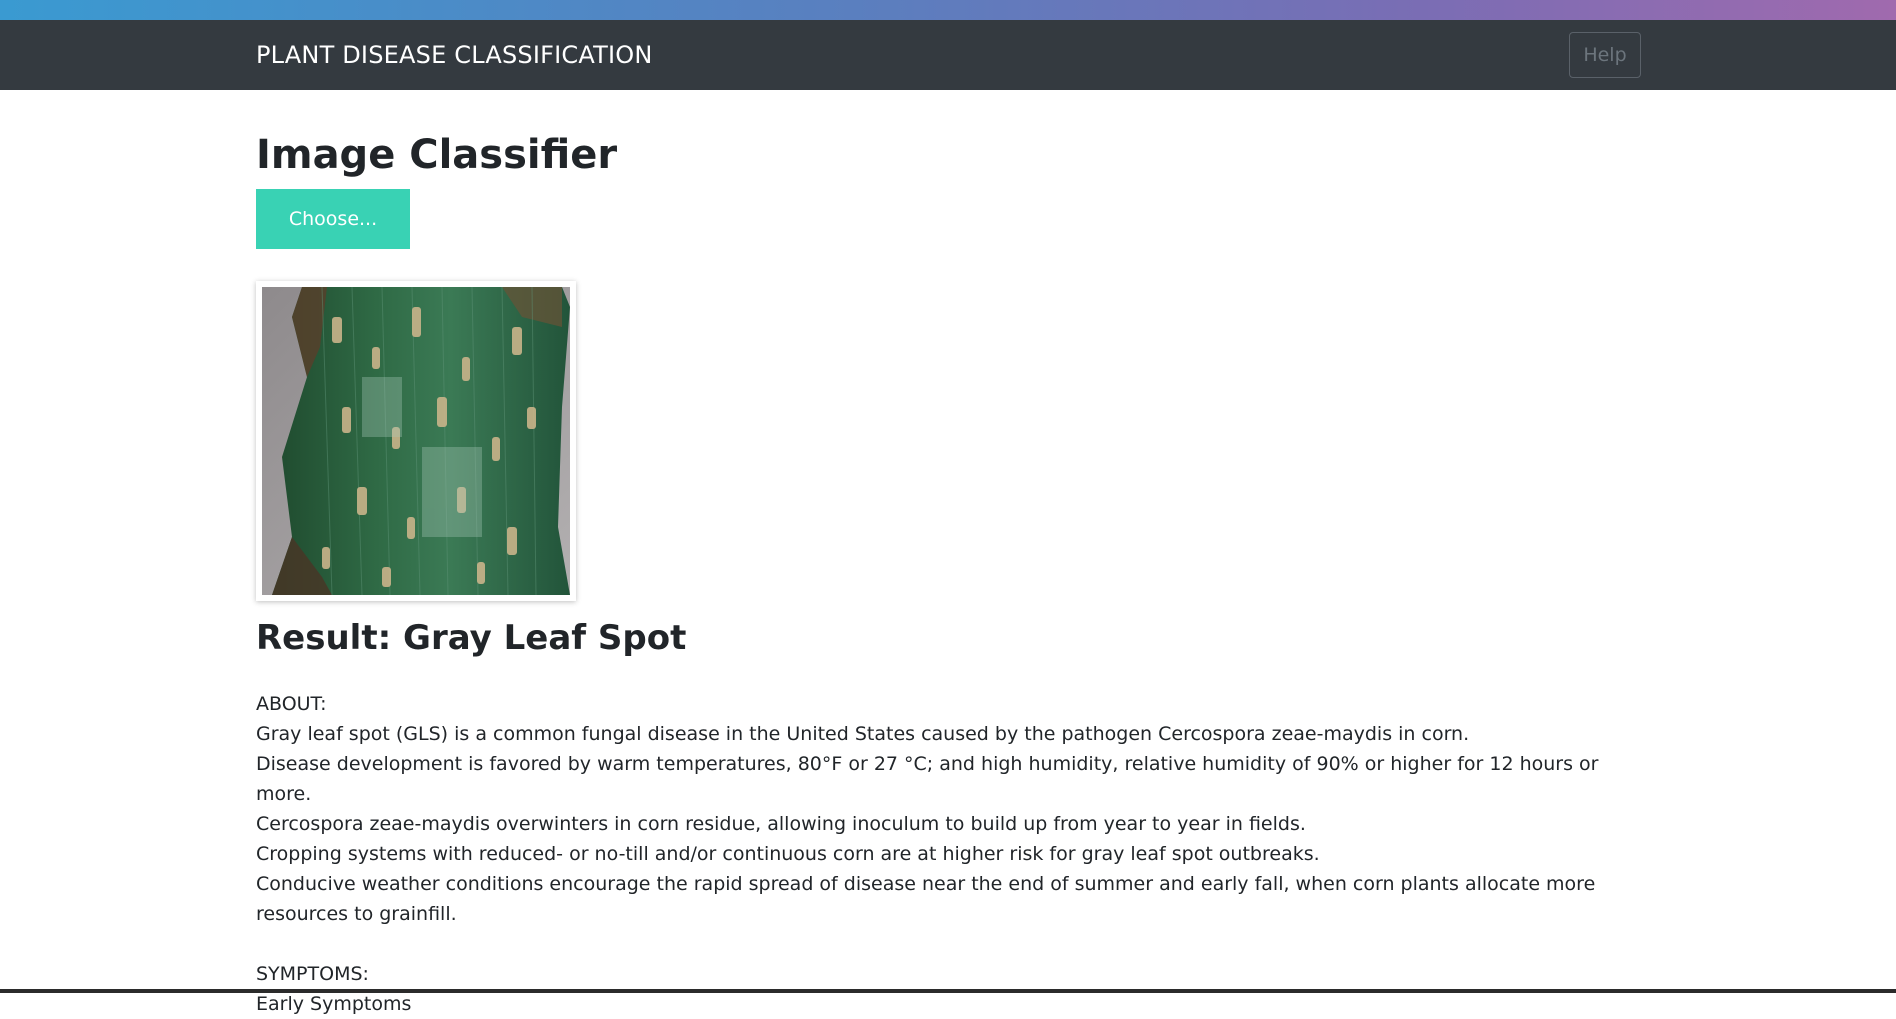  What do you see at coordinates (1605, 55) in the screenshot?
I see `help-button: Help` at bounding box center [1605, 55].